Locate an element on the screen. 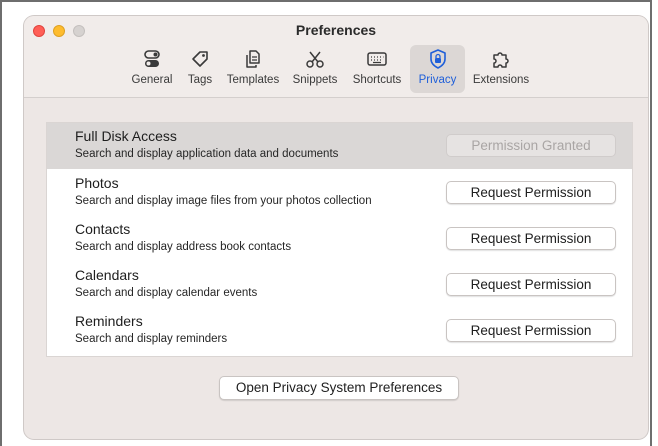 This screenshot has width=658, height=446. puzzle-icon is located at coordinates (501, 60).